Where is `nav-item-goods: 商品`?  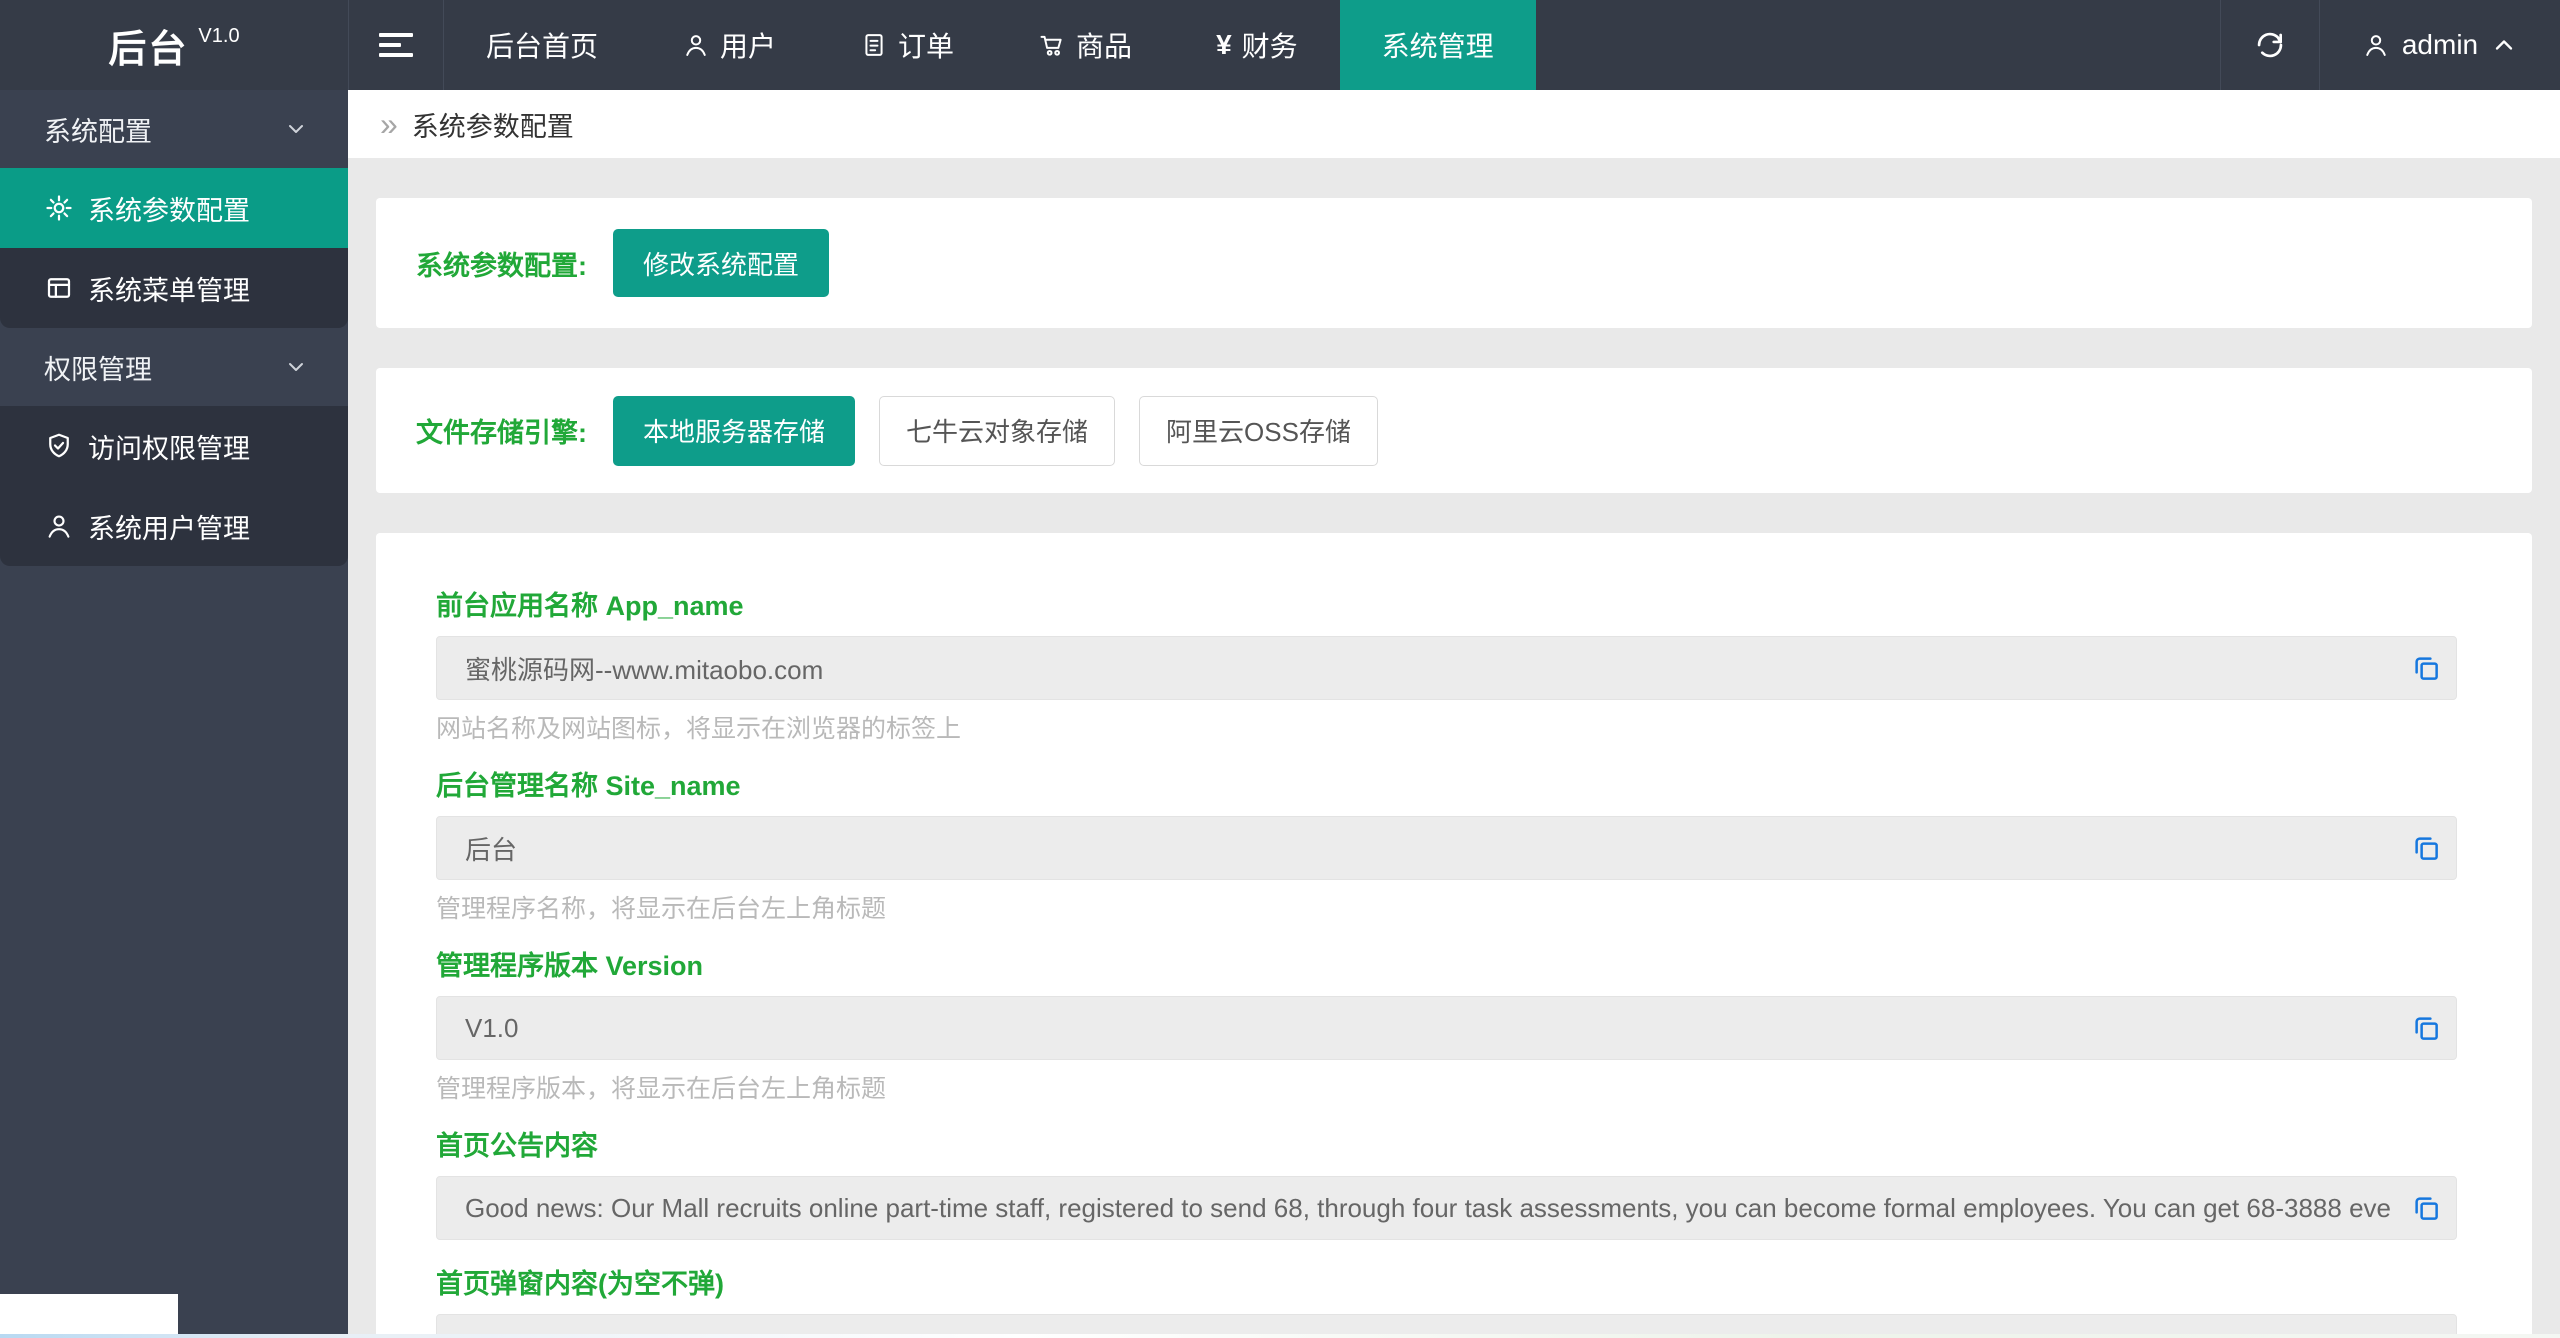 nav-item-goods: 商品 is located at coordinates (1085, 45).